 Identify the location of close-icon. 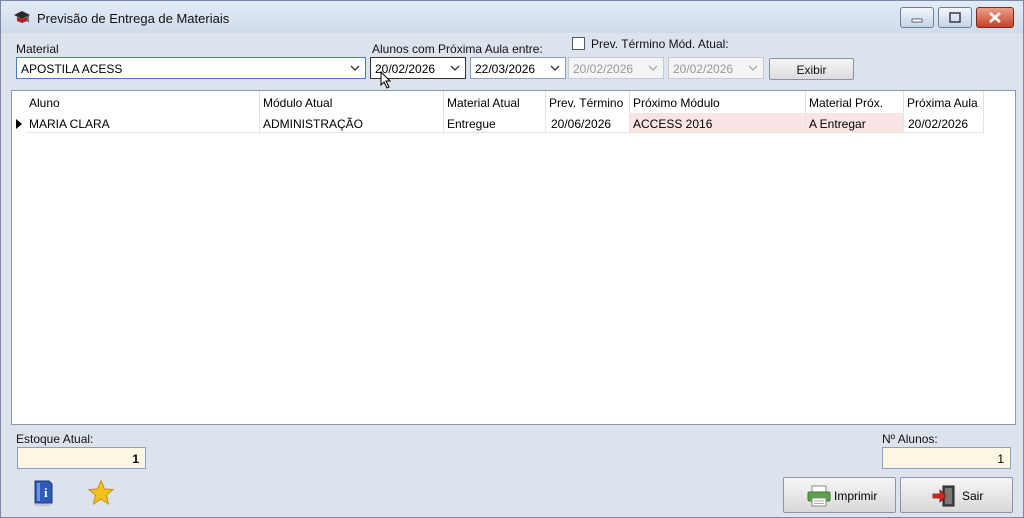
(995, 17).